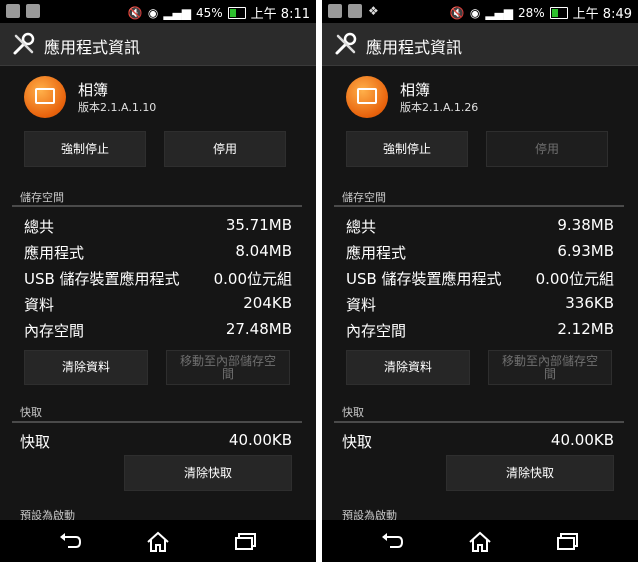  What do you see at coordinates (267, 303) in the screenshot?
I see `storage-value: 204KB` at bounding box center [267, 303].